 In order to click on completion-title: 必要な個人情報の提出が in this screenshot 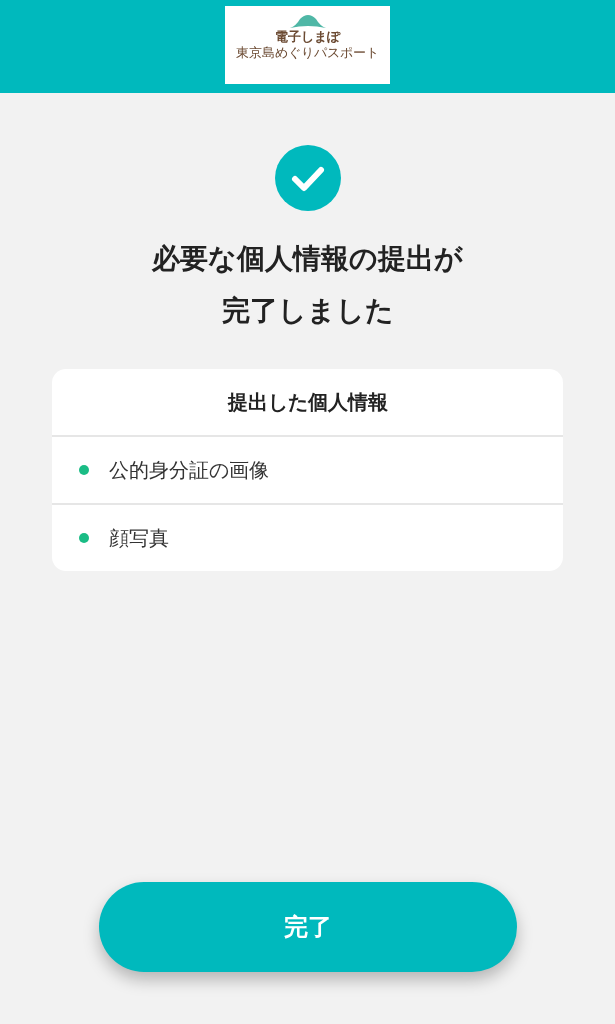, I will do `click(307, 259)`.